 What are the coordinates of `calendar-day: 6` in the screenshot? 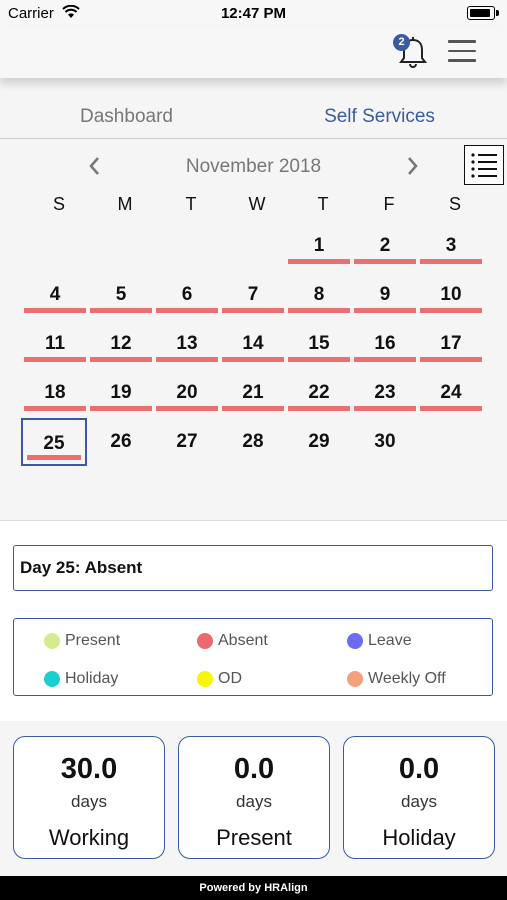 It's located at (187, 297).